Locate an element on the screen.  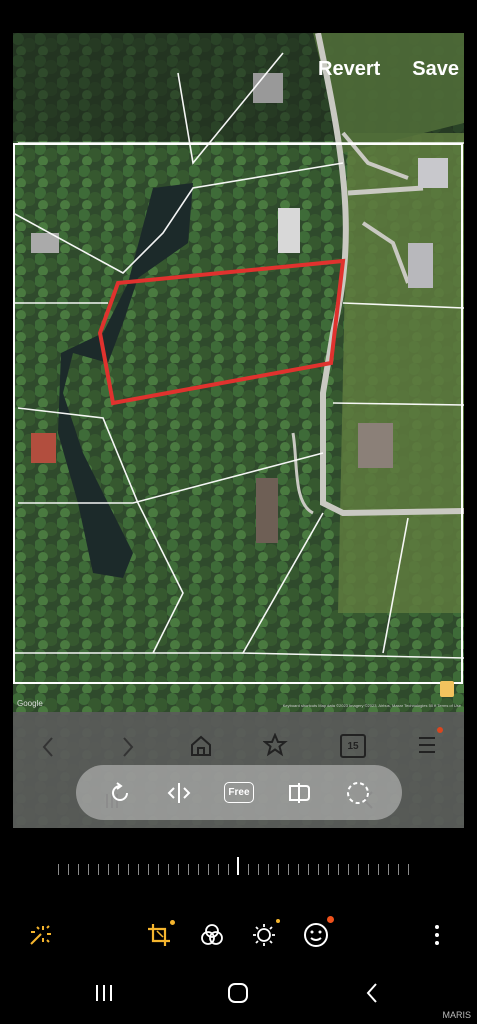
flip-button is located at coordinates (179, 793).